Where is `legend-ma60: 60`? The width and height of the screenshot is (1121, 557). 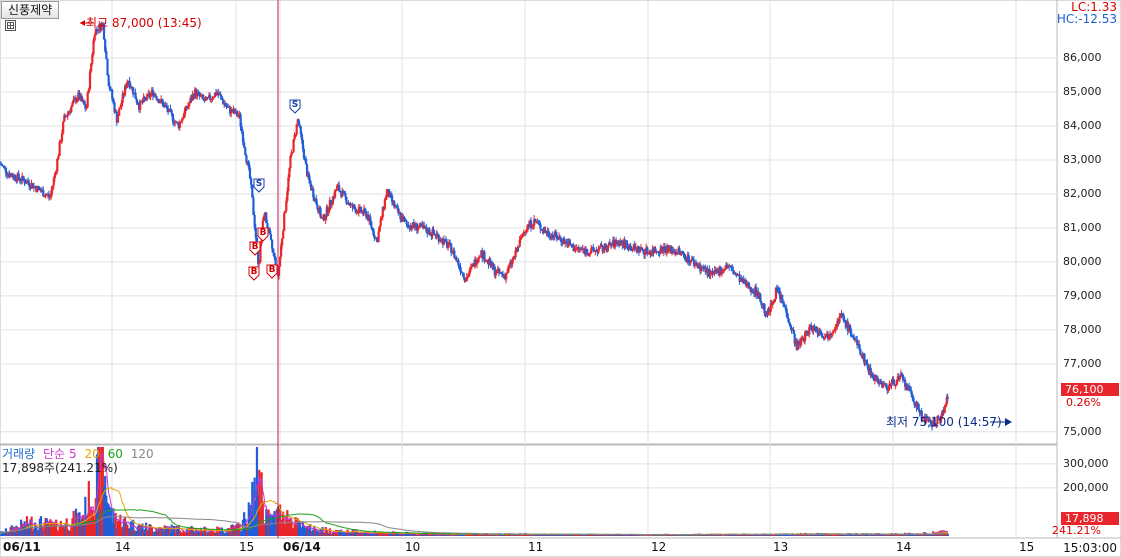
legend-ma60: 60 is located at coordinates (115, 454).